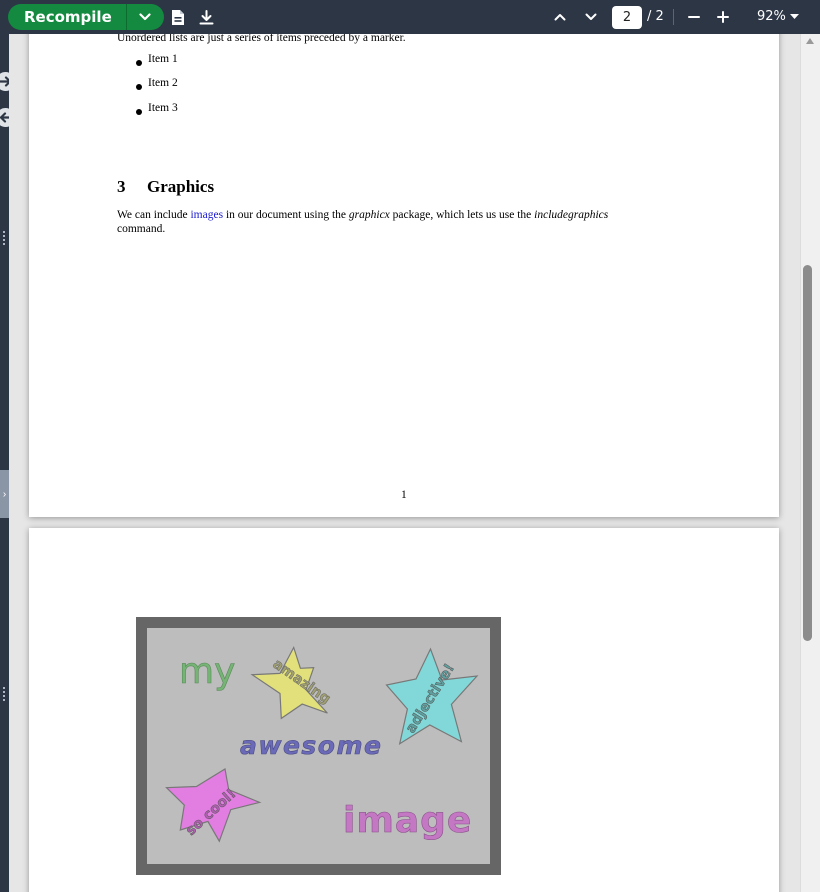  I want to click on word-awesome: awesome, so click(311, 745).